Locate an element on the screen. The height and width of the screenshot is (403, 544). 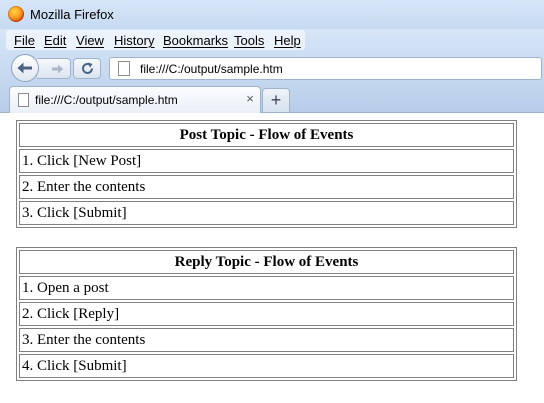
title-bar: Mozilla Firefox is located at coordinates (272, 14).